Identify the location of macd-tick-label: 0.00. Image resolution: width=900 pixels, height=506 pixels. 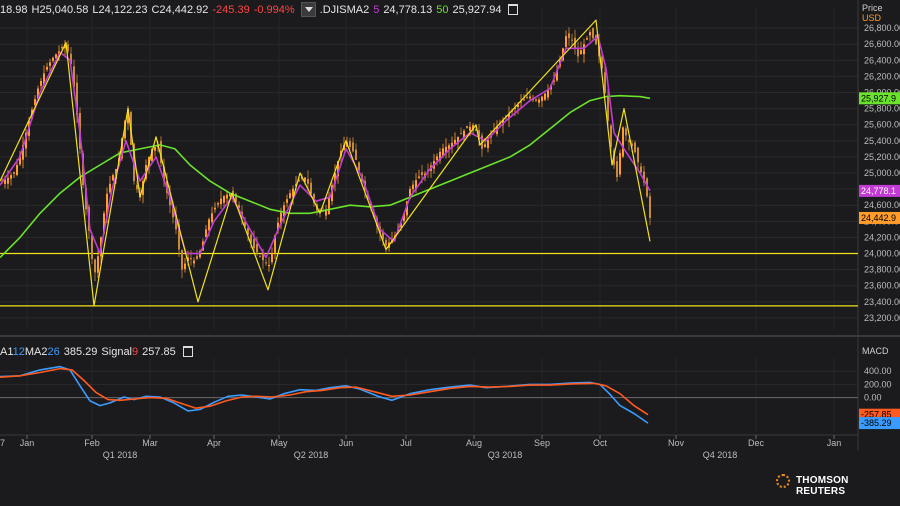
(873, 398).